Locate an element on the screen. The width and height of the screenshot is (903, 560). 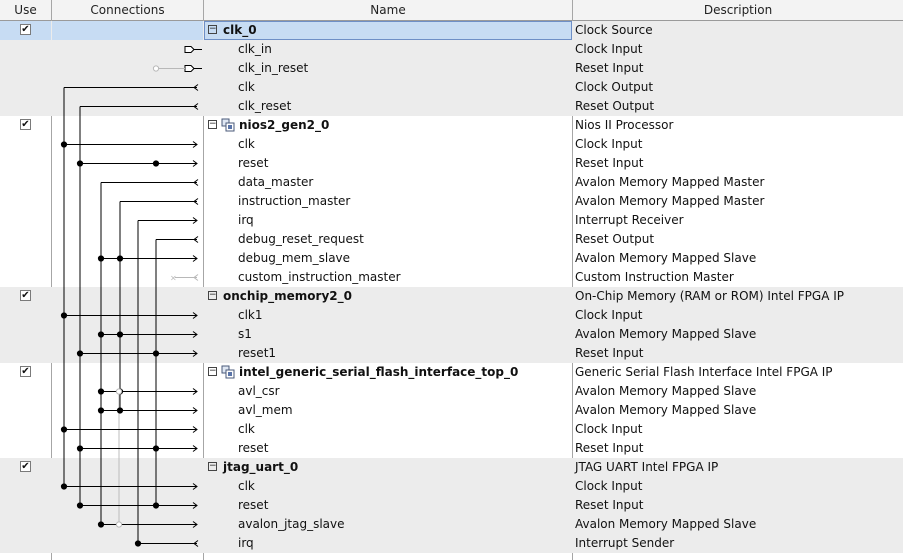
interface-row: irq Interrupt Receiver is located at coordinates (451, 220).